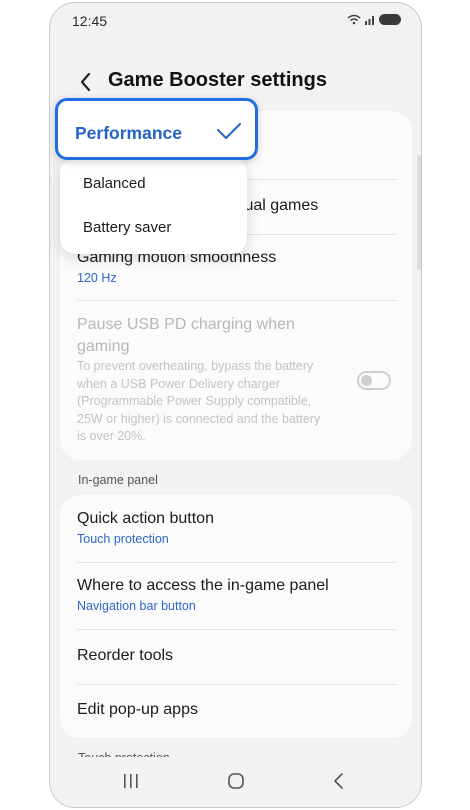 Image resolution: width=470 pixels, height=810 pixels. I want to click on edit-popup-apps-row: Edit pop-up apps, so click(240, 710).